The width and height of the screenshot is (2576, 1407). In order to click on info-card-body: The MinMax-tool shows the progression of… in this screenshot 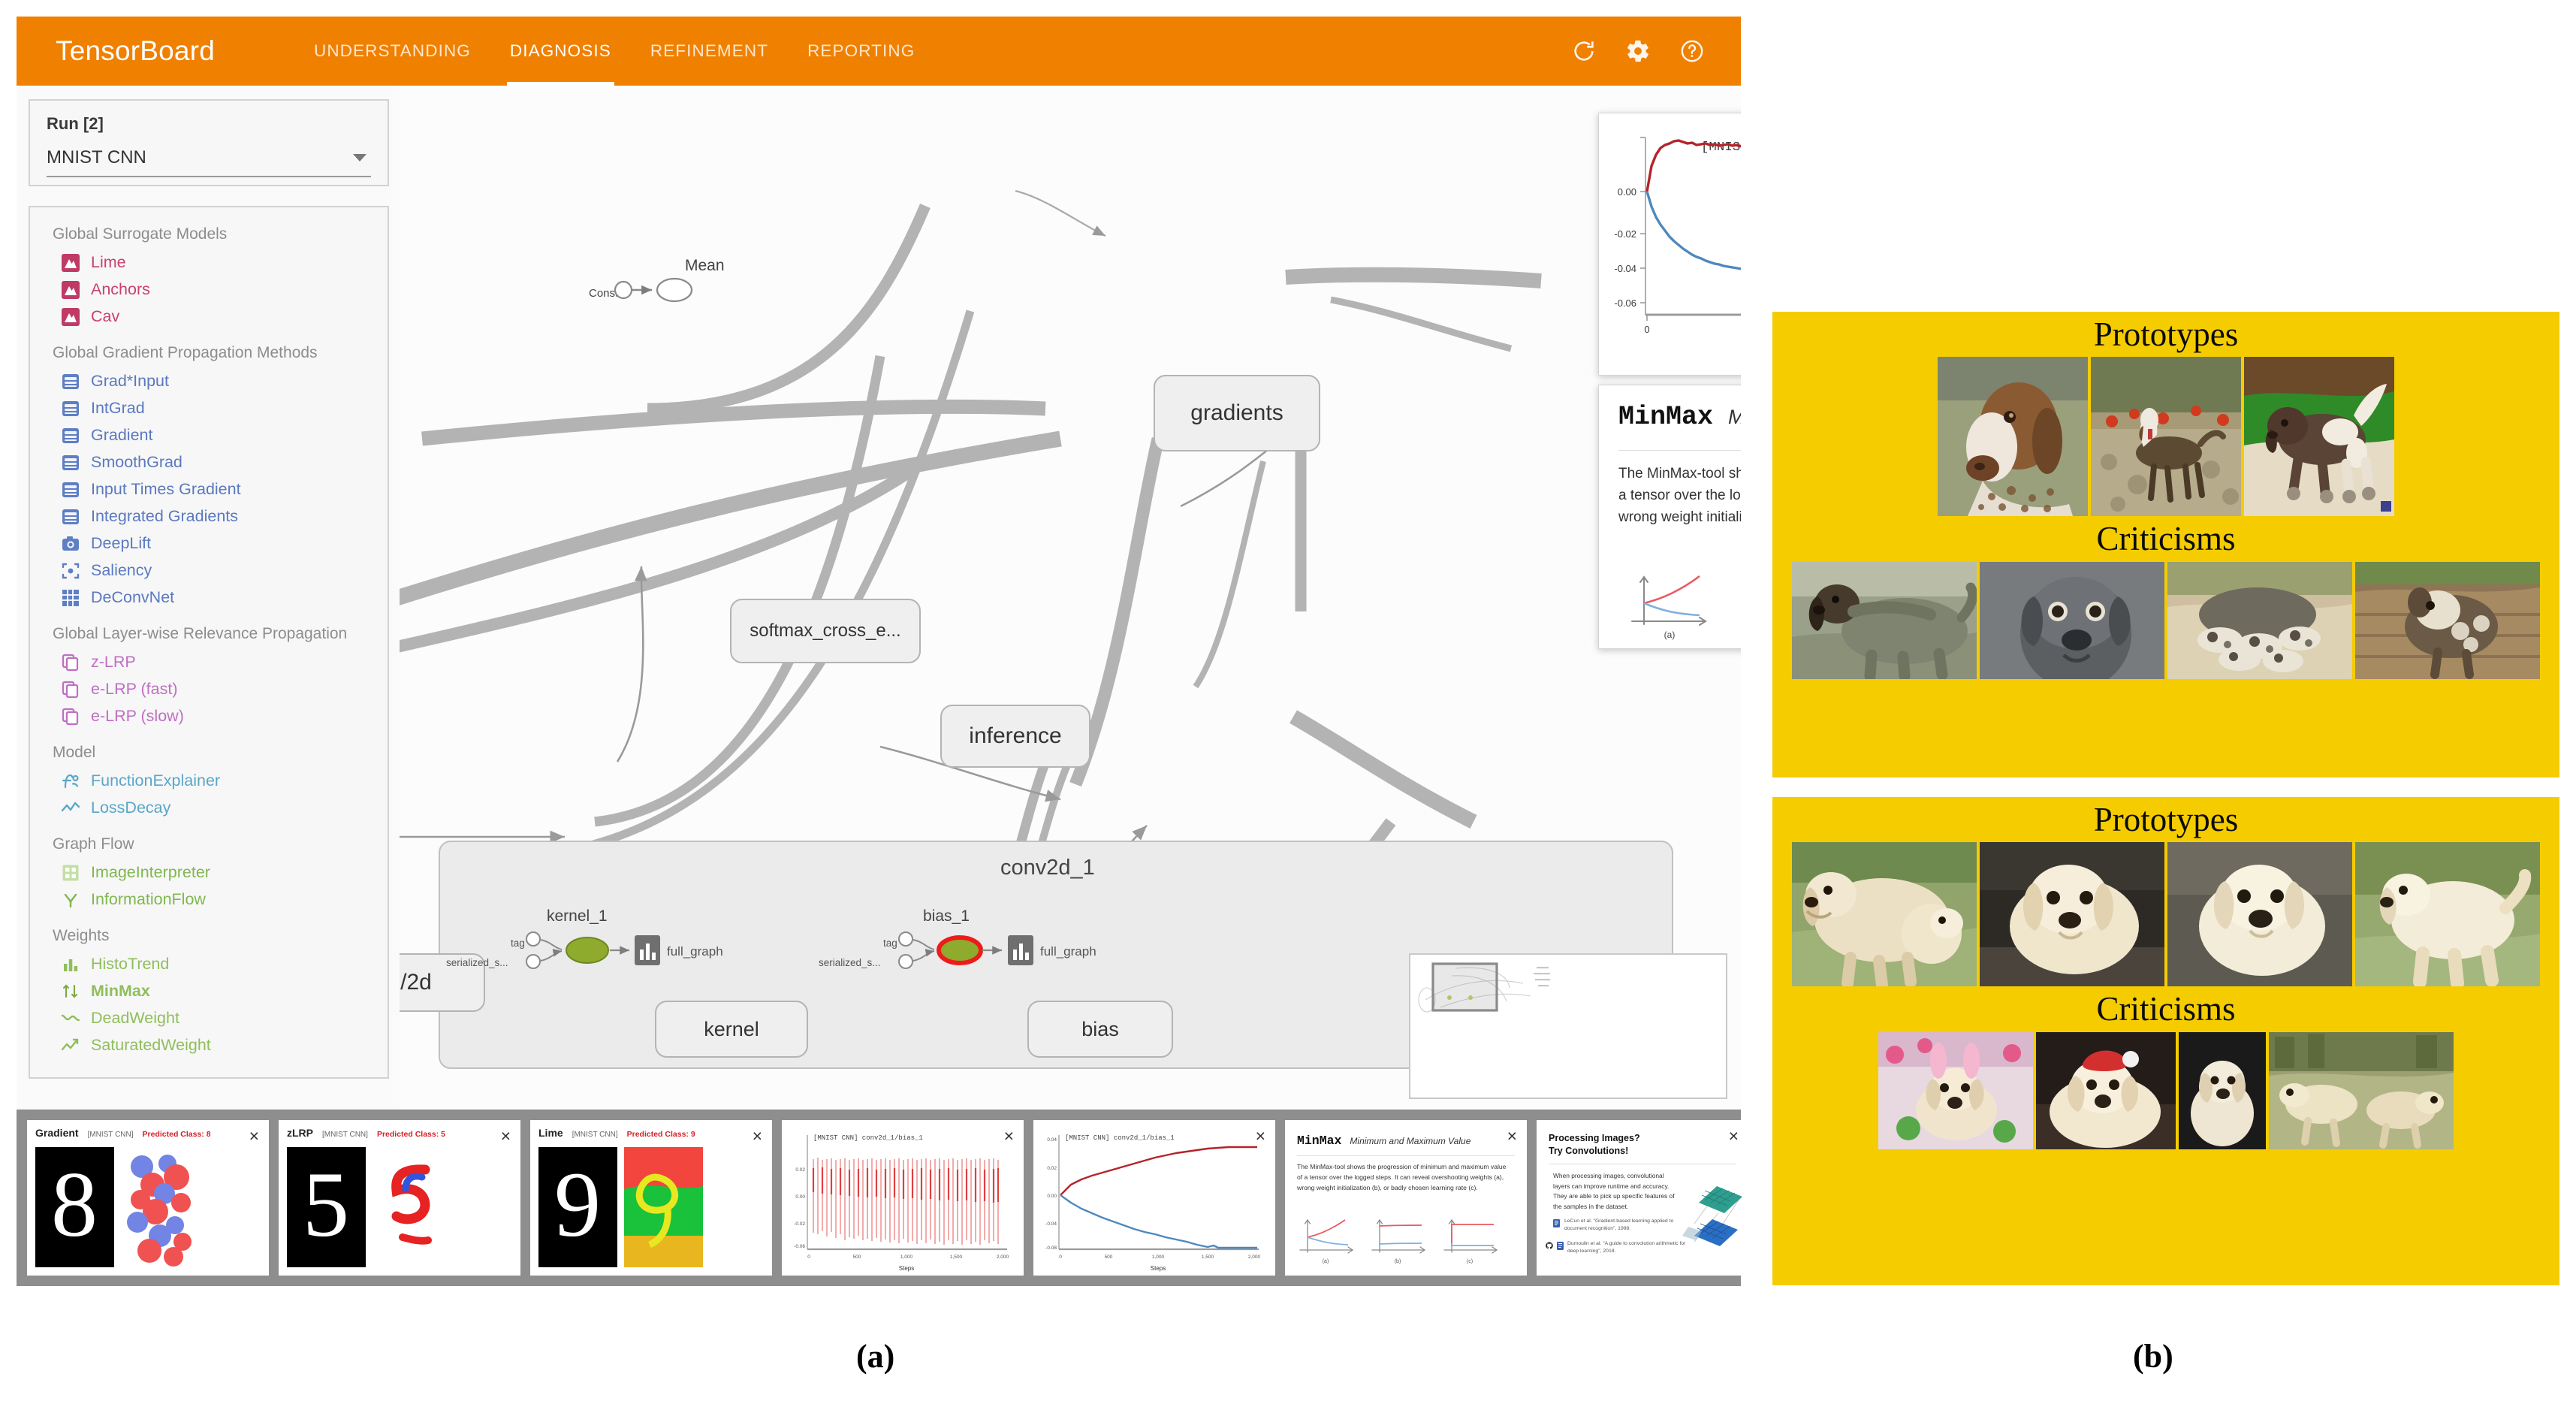, I will do `click(1680, 495)`.